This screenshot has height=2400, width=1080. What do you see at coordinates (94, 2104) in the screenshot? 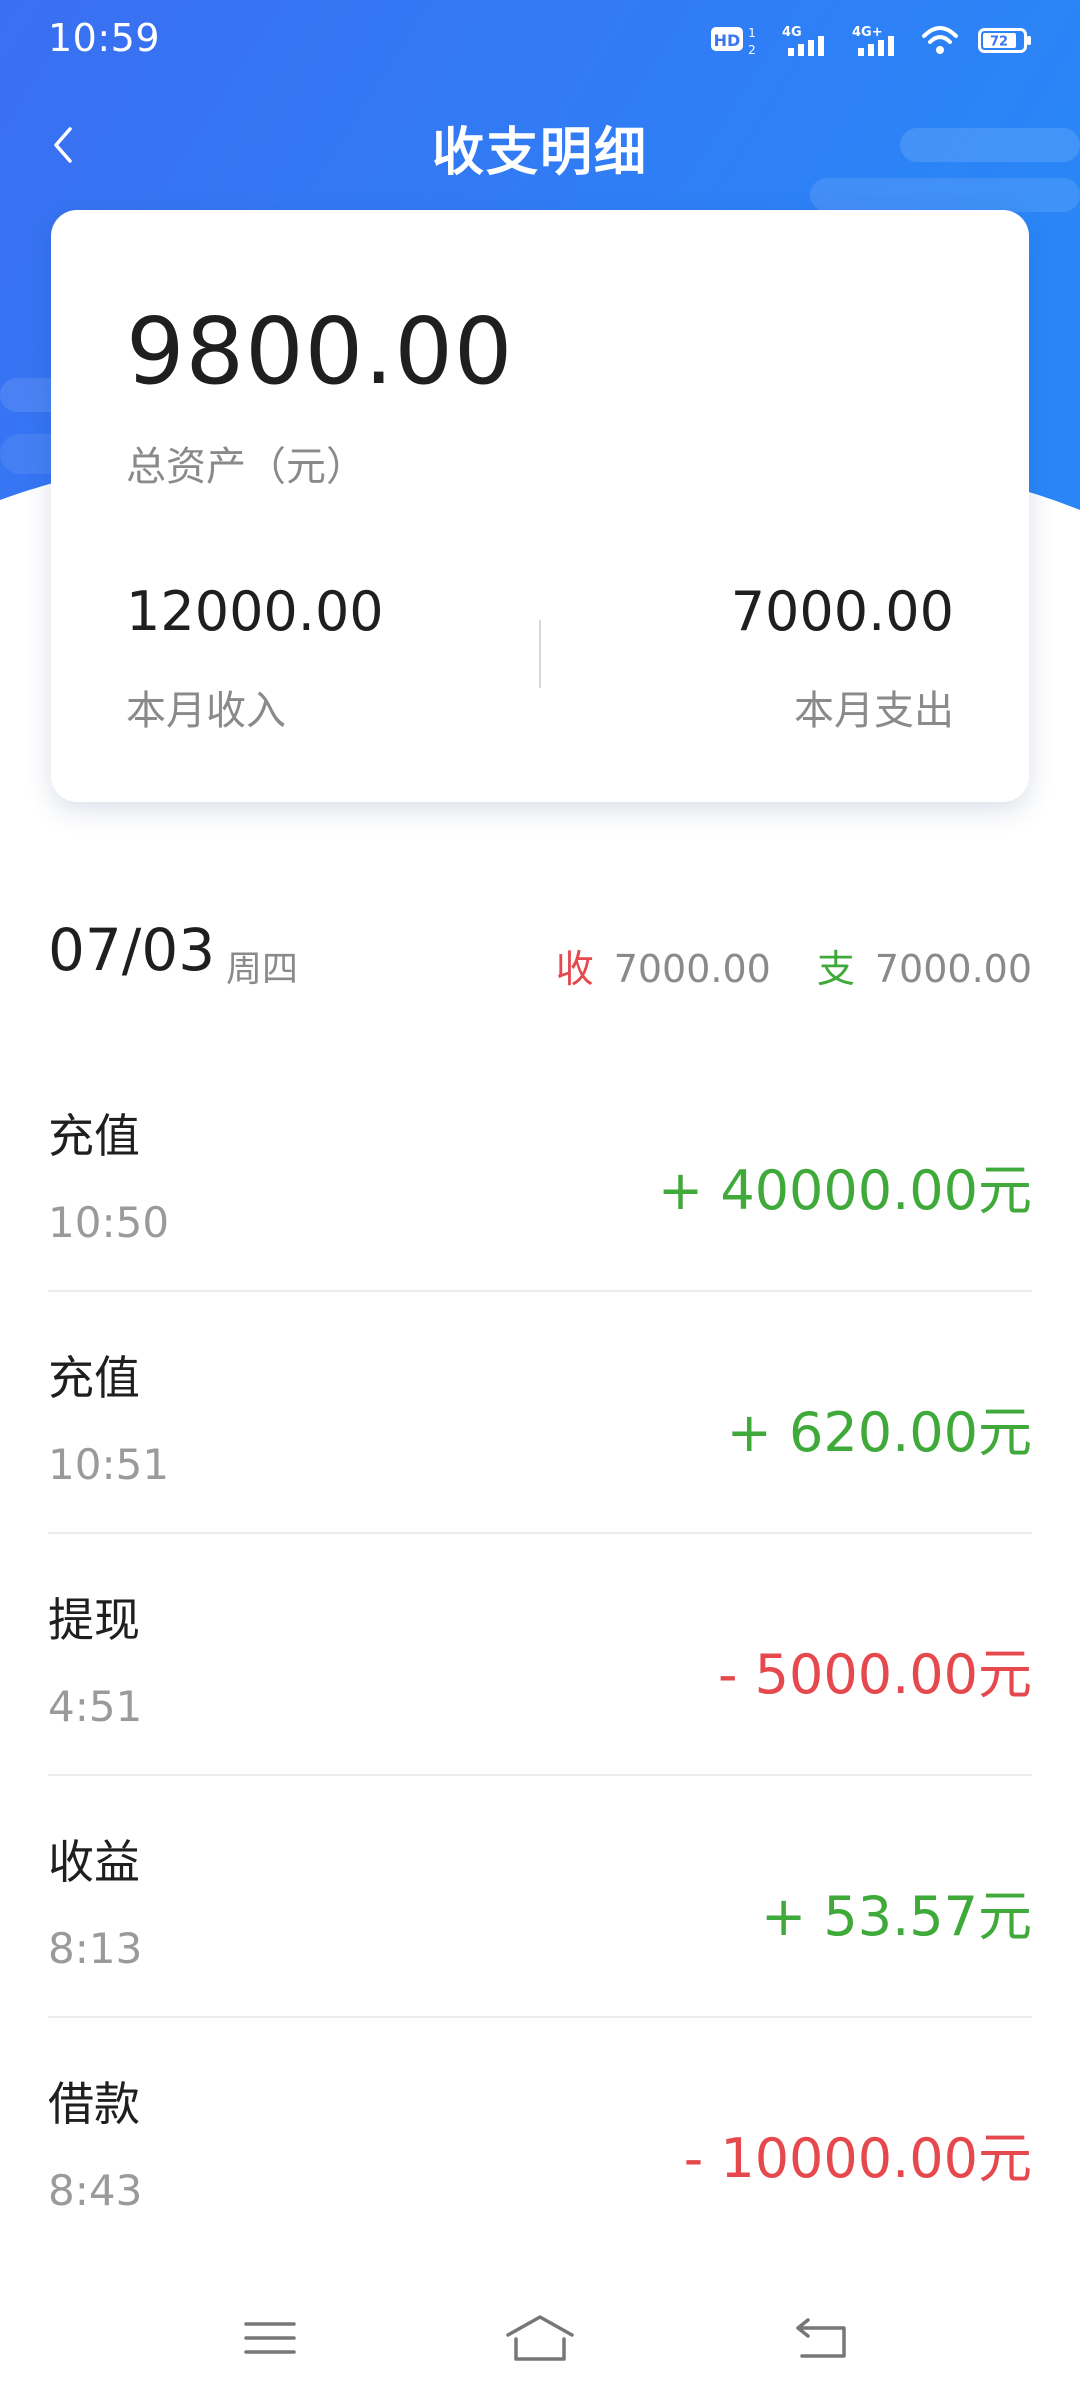
I see `transaction-name: 借款` at bounding box center [94, 2104].